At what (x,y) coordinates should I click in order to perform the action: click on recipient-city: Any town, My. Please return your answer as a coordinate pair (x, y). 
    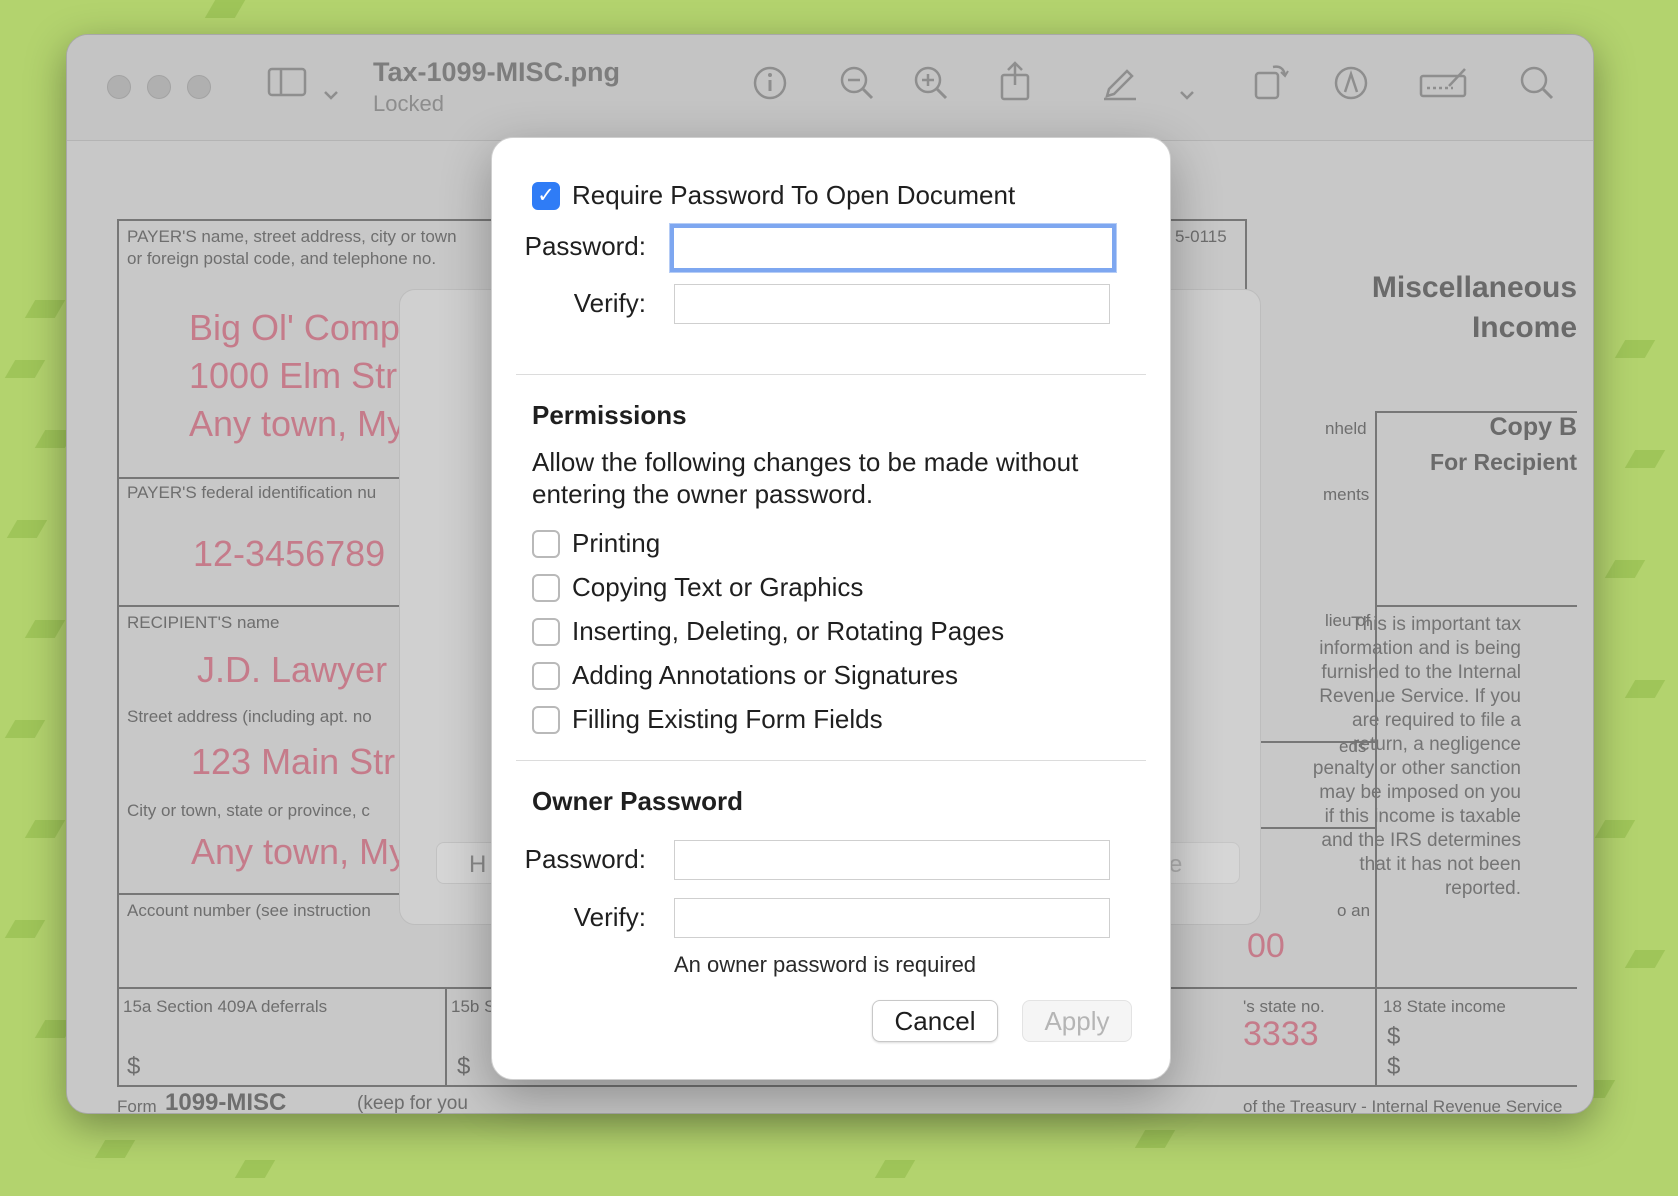
    Looking at the image, I should click on (299, 851).